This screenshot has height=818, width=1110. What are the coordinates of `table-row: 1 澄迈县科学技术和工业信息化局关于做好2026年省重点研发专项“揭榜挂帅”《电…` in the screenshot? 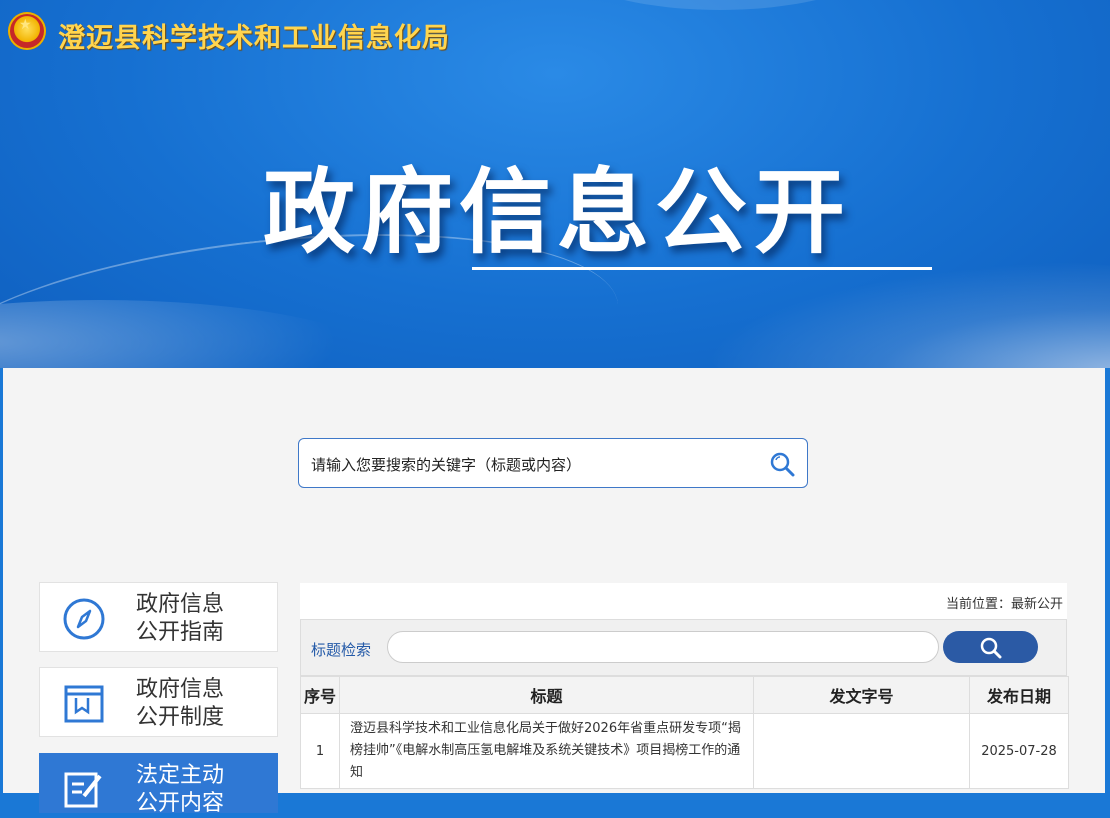 It's located at (684, 751).